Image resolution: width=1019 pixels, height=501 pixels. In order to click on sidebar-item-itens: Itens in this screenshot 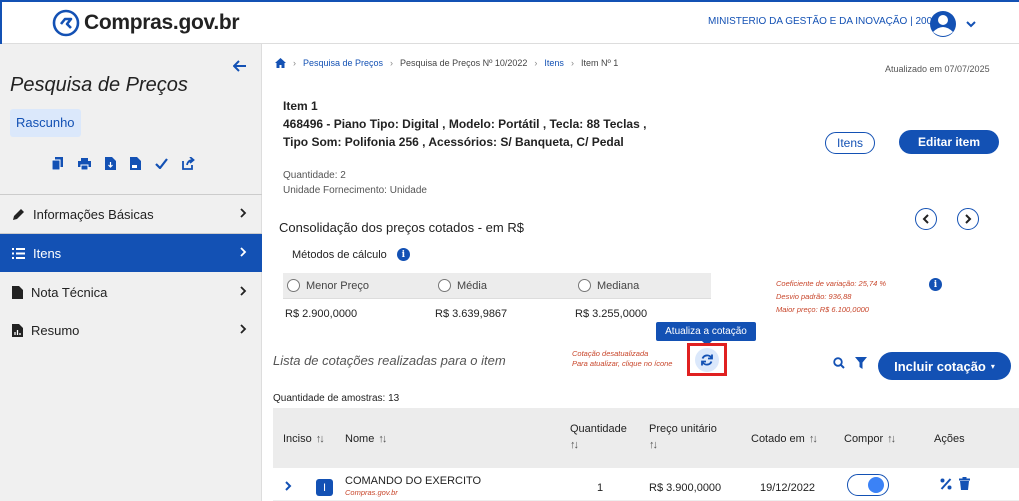, I will do `click(131, 253)`.